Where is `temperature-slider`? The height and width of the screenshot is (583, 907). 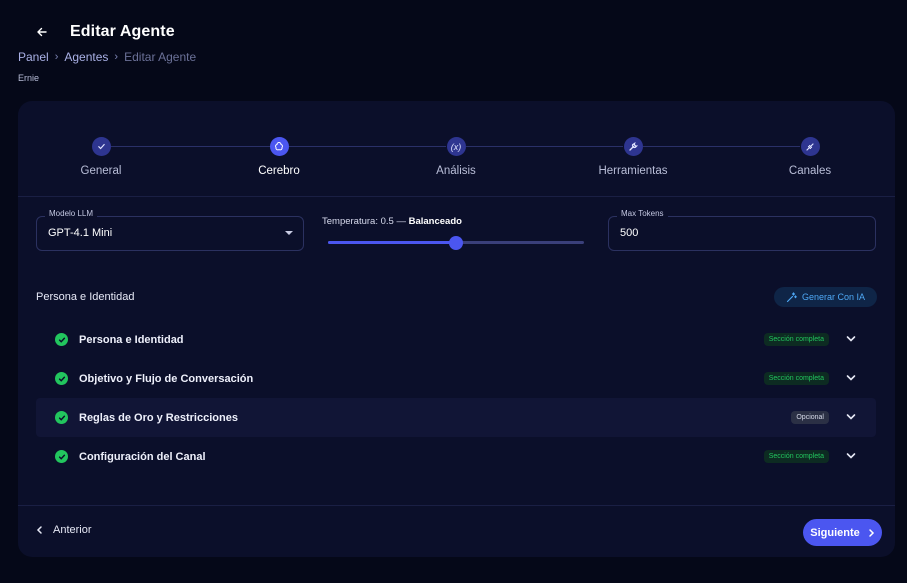 temperature-slider is located at coordinates (456, 243).